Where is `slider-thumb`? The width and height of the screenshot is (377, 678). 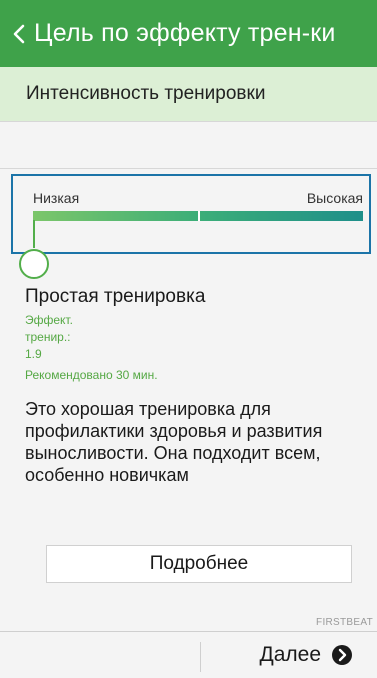 slider-thumb is located at coordinates (34, 264).